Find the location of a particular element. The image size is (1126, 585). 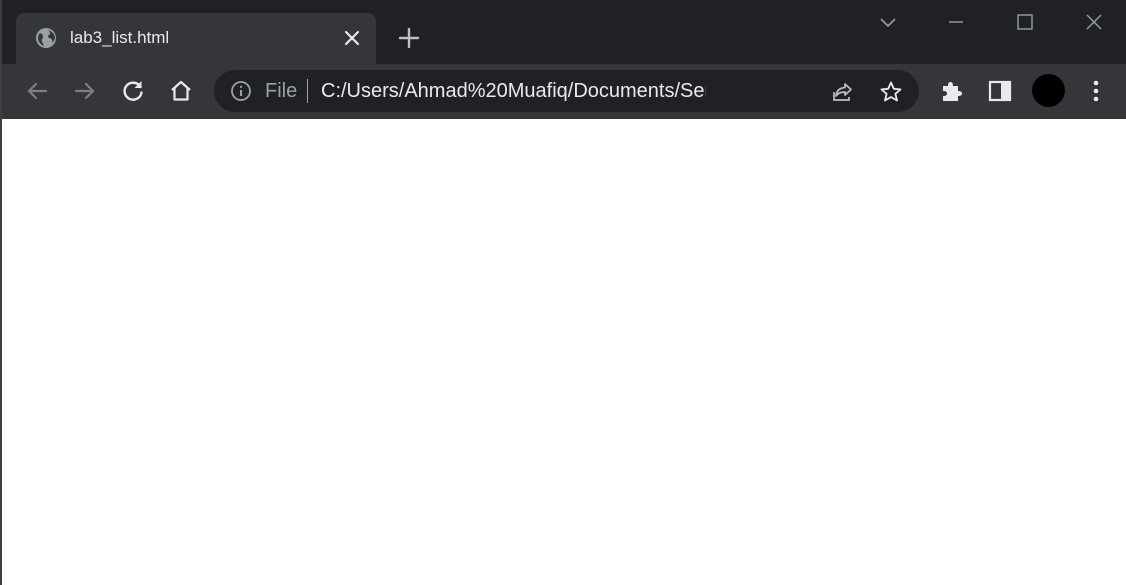

profile-avatar is located at coordinates (1048, 90).